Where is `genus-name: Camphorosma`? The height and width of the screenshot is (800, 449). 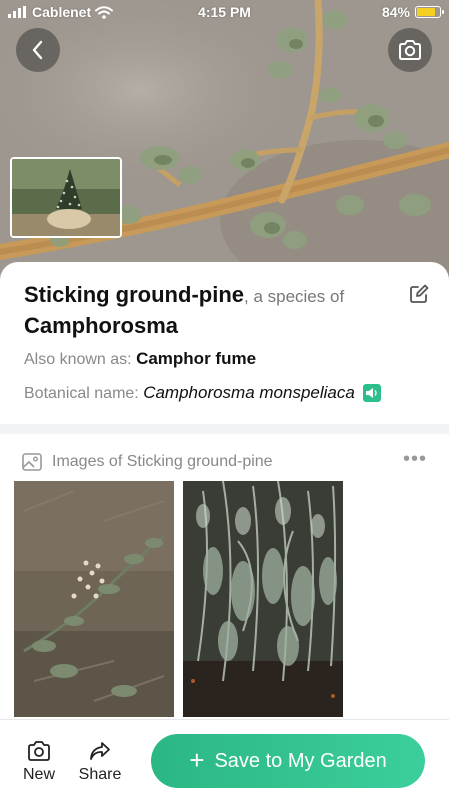
genus-name: Camphorosma is located at coordinates (101, 325).